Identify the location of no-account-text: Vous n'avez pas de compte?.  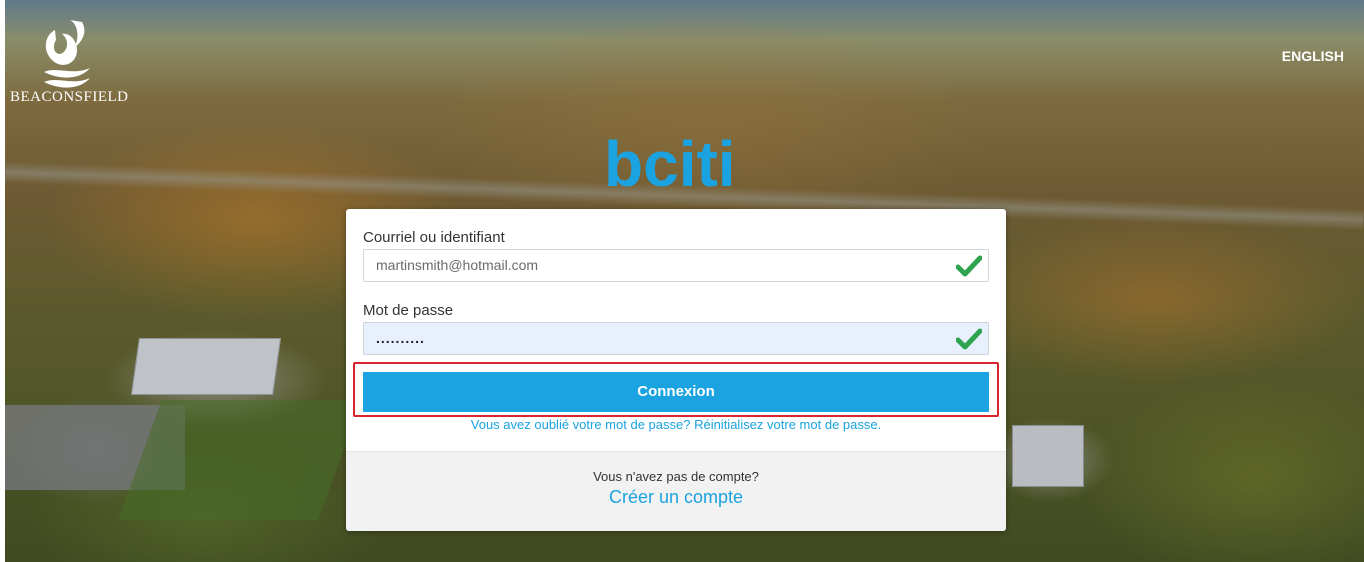
(676, 476).